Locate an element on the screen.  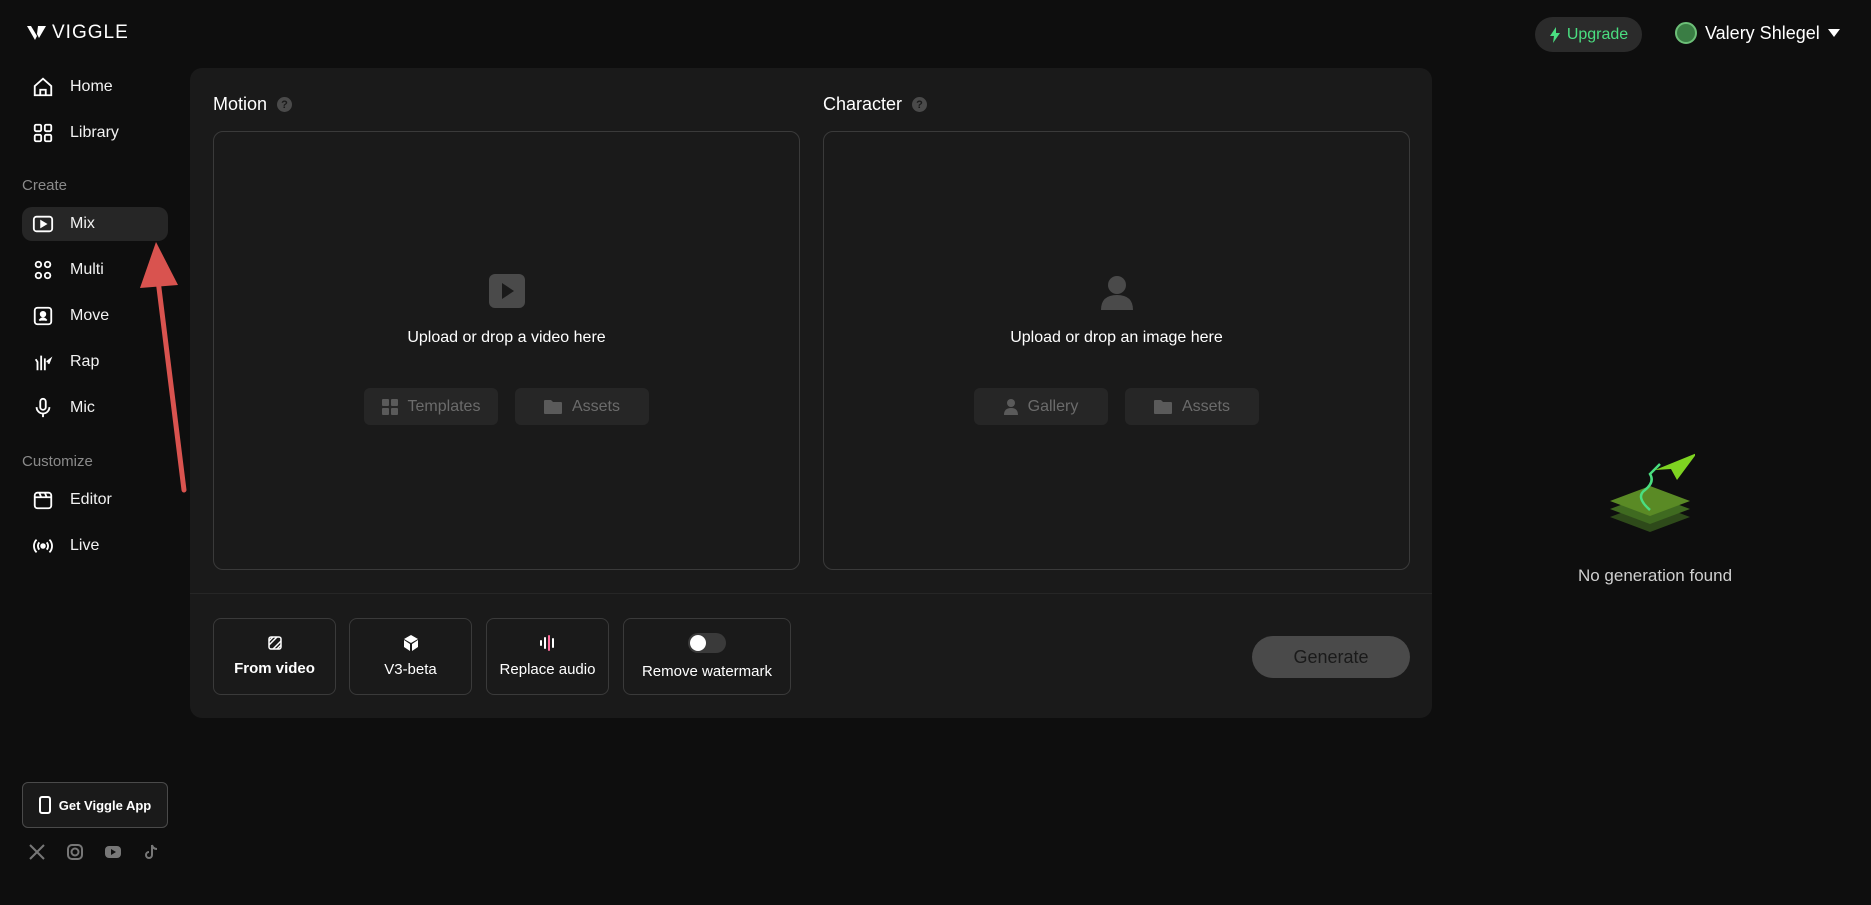
generate-button: Generate is located at coordinates (1331, 657).